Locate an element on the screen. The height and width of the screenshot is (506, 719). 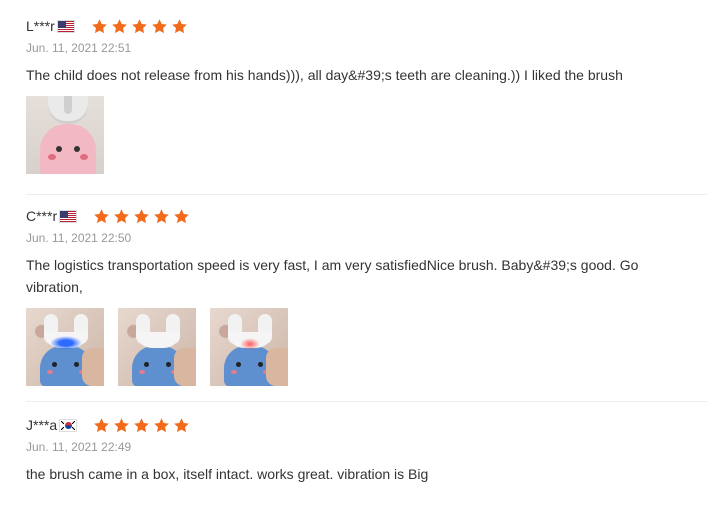
review-header: C***r is located at coordinates (366, 216).